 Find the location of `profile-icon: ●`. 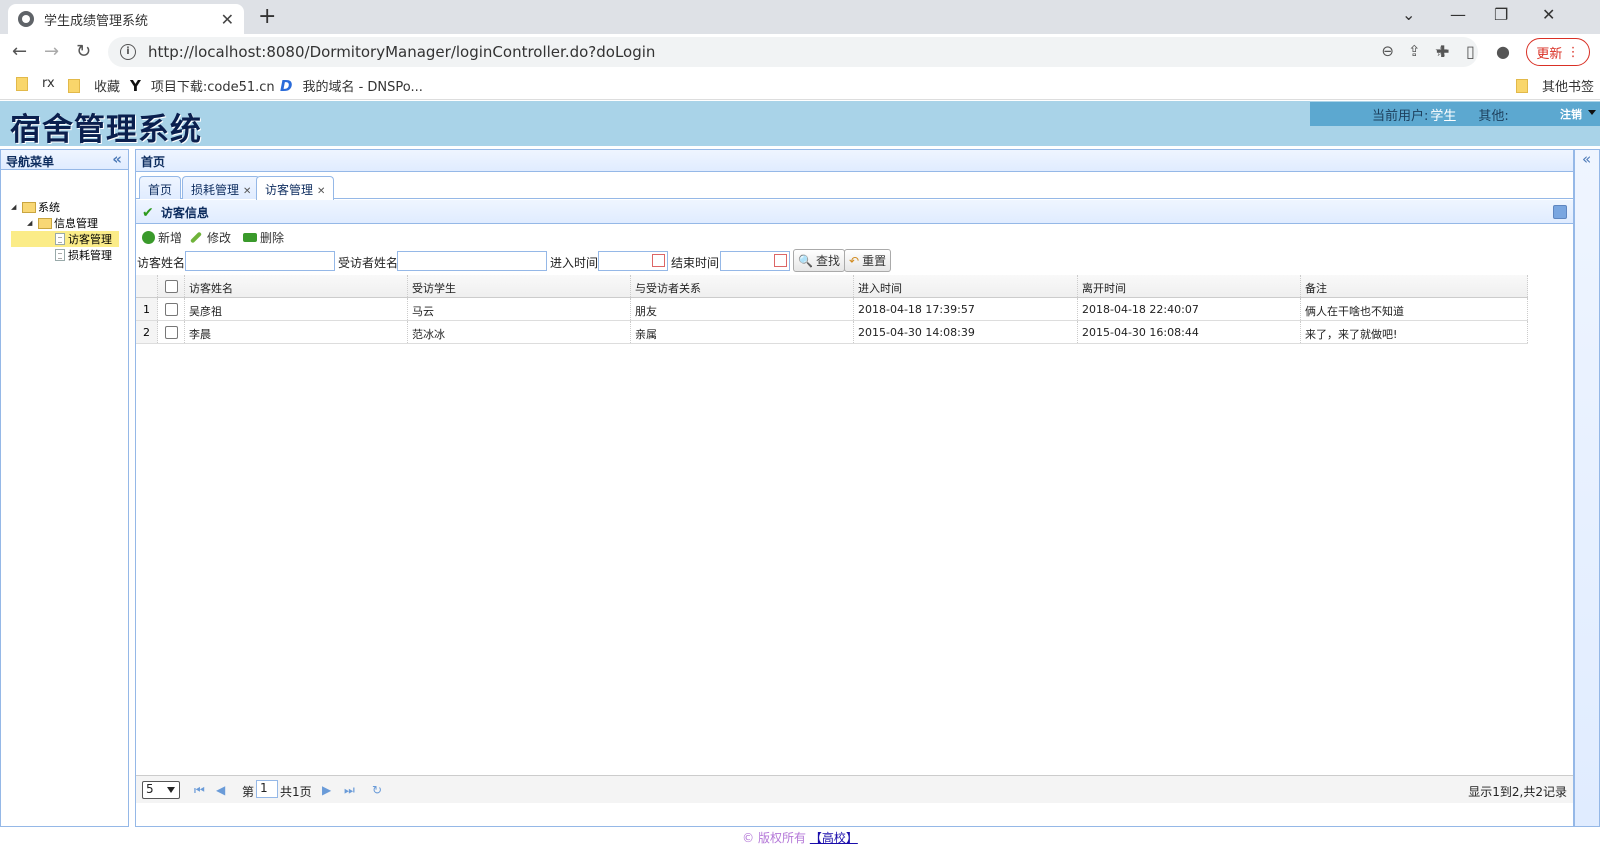

profile-icon: ● is located at coordinates (1503, 51).